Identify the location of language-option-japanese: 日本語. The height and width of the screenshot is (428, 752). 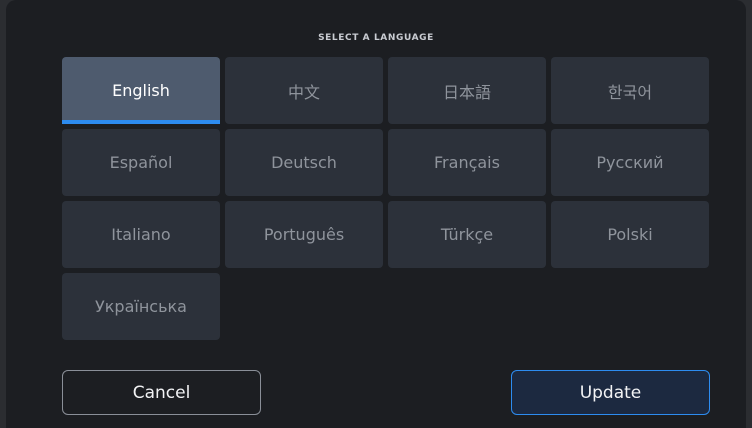
(467, 90).